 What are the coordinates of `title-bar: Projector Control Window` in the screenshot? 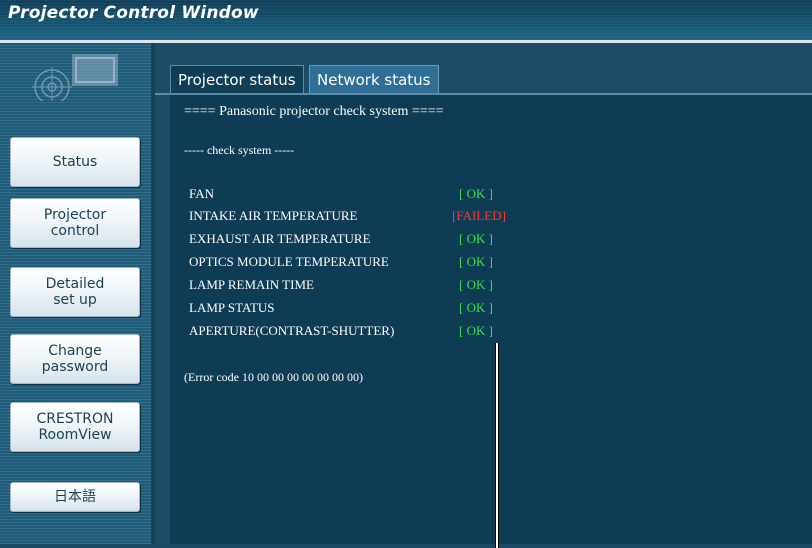 It's located at (406, 20).